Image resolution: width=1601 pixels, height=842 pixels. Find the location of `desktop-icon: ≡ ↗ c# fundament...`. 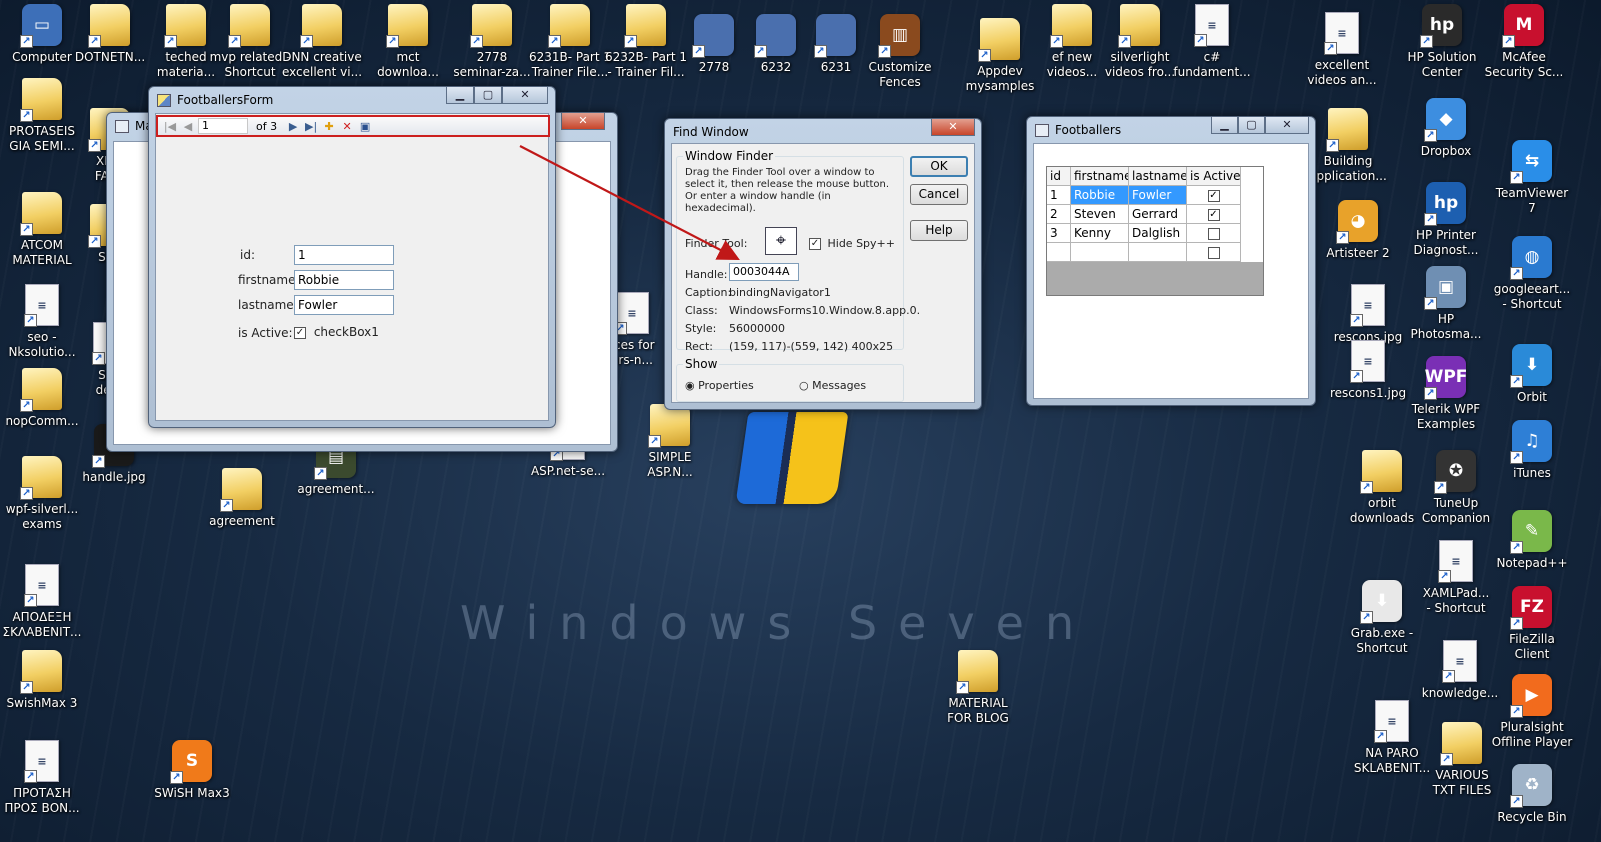

desktop-icon: ≡ ↗ c# fundament... is located at coordinates (1212, 42).